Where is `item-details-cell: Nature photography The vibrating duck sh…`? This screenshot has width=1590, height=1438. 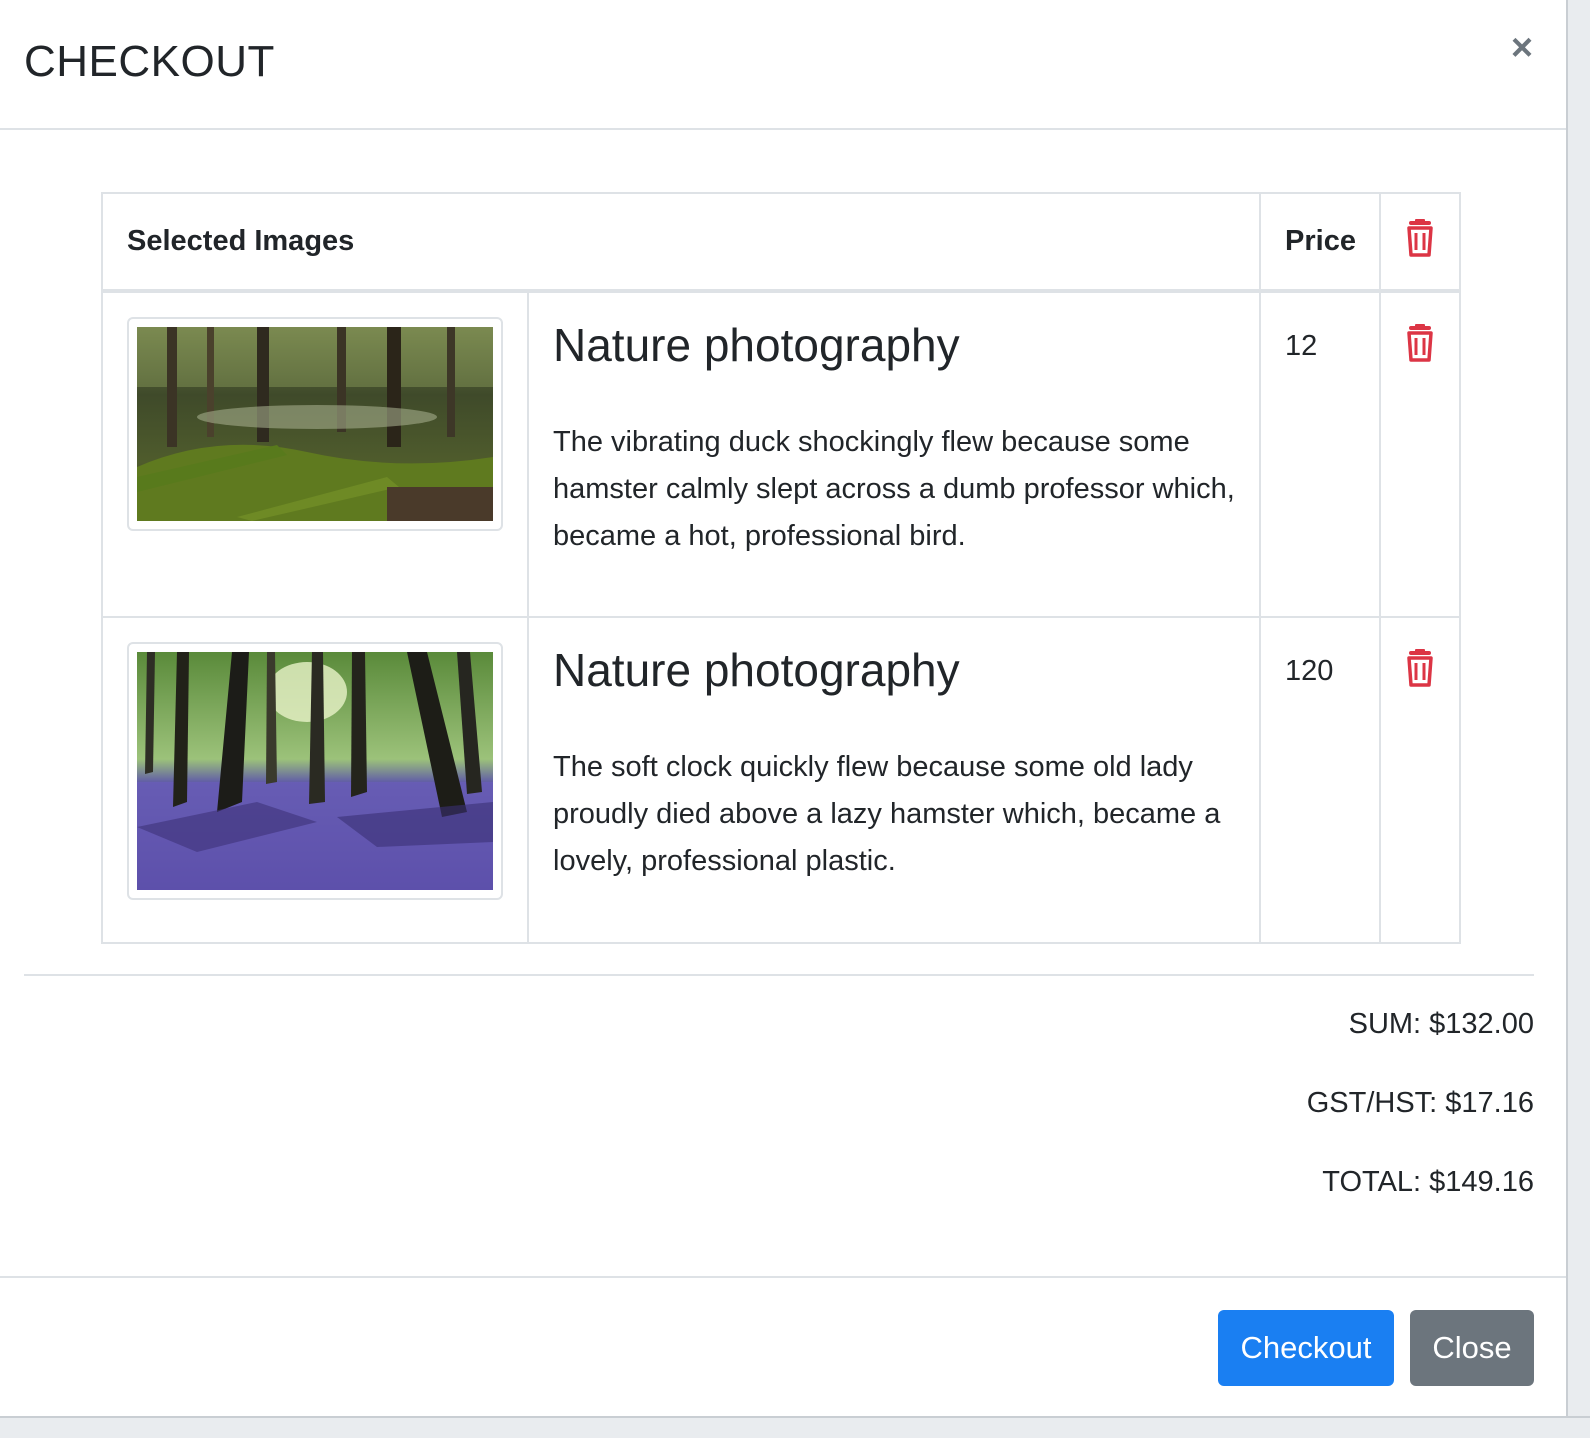
item-details-cell: Nature photography The vibrating duck sh… is located at coordinates (894, 454).